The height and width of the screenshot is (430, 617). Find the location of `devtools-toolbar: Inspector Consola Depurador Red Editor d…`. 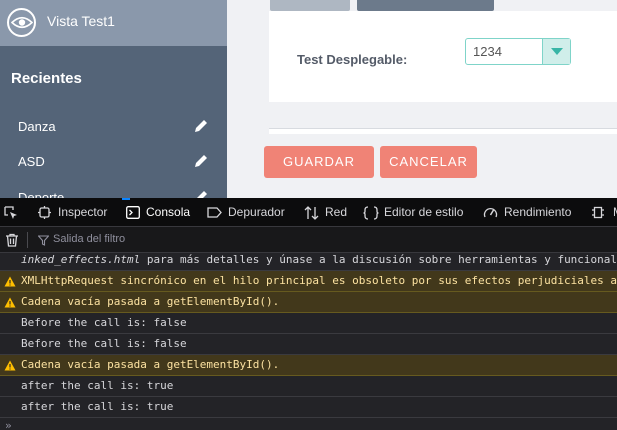

devtools-toolbar: Inspector Consola Depurador Red Editor d… is located at coordinates (308, 212).